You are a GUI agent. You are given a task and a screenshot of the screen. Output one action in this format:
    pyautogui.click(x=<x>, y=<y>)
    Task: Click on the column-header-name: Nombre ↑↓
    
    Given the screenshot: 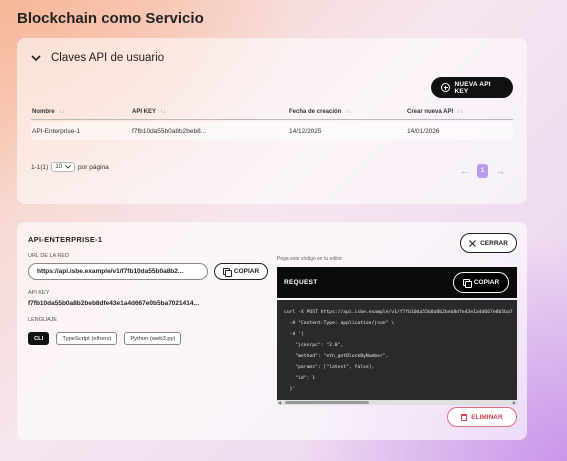 What is the action you would take?
    pyautogui.click(x=48, y=112)
    